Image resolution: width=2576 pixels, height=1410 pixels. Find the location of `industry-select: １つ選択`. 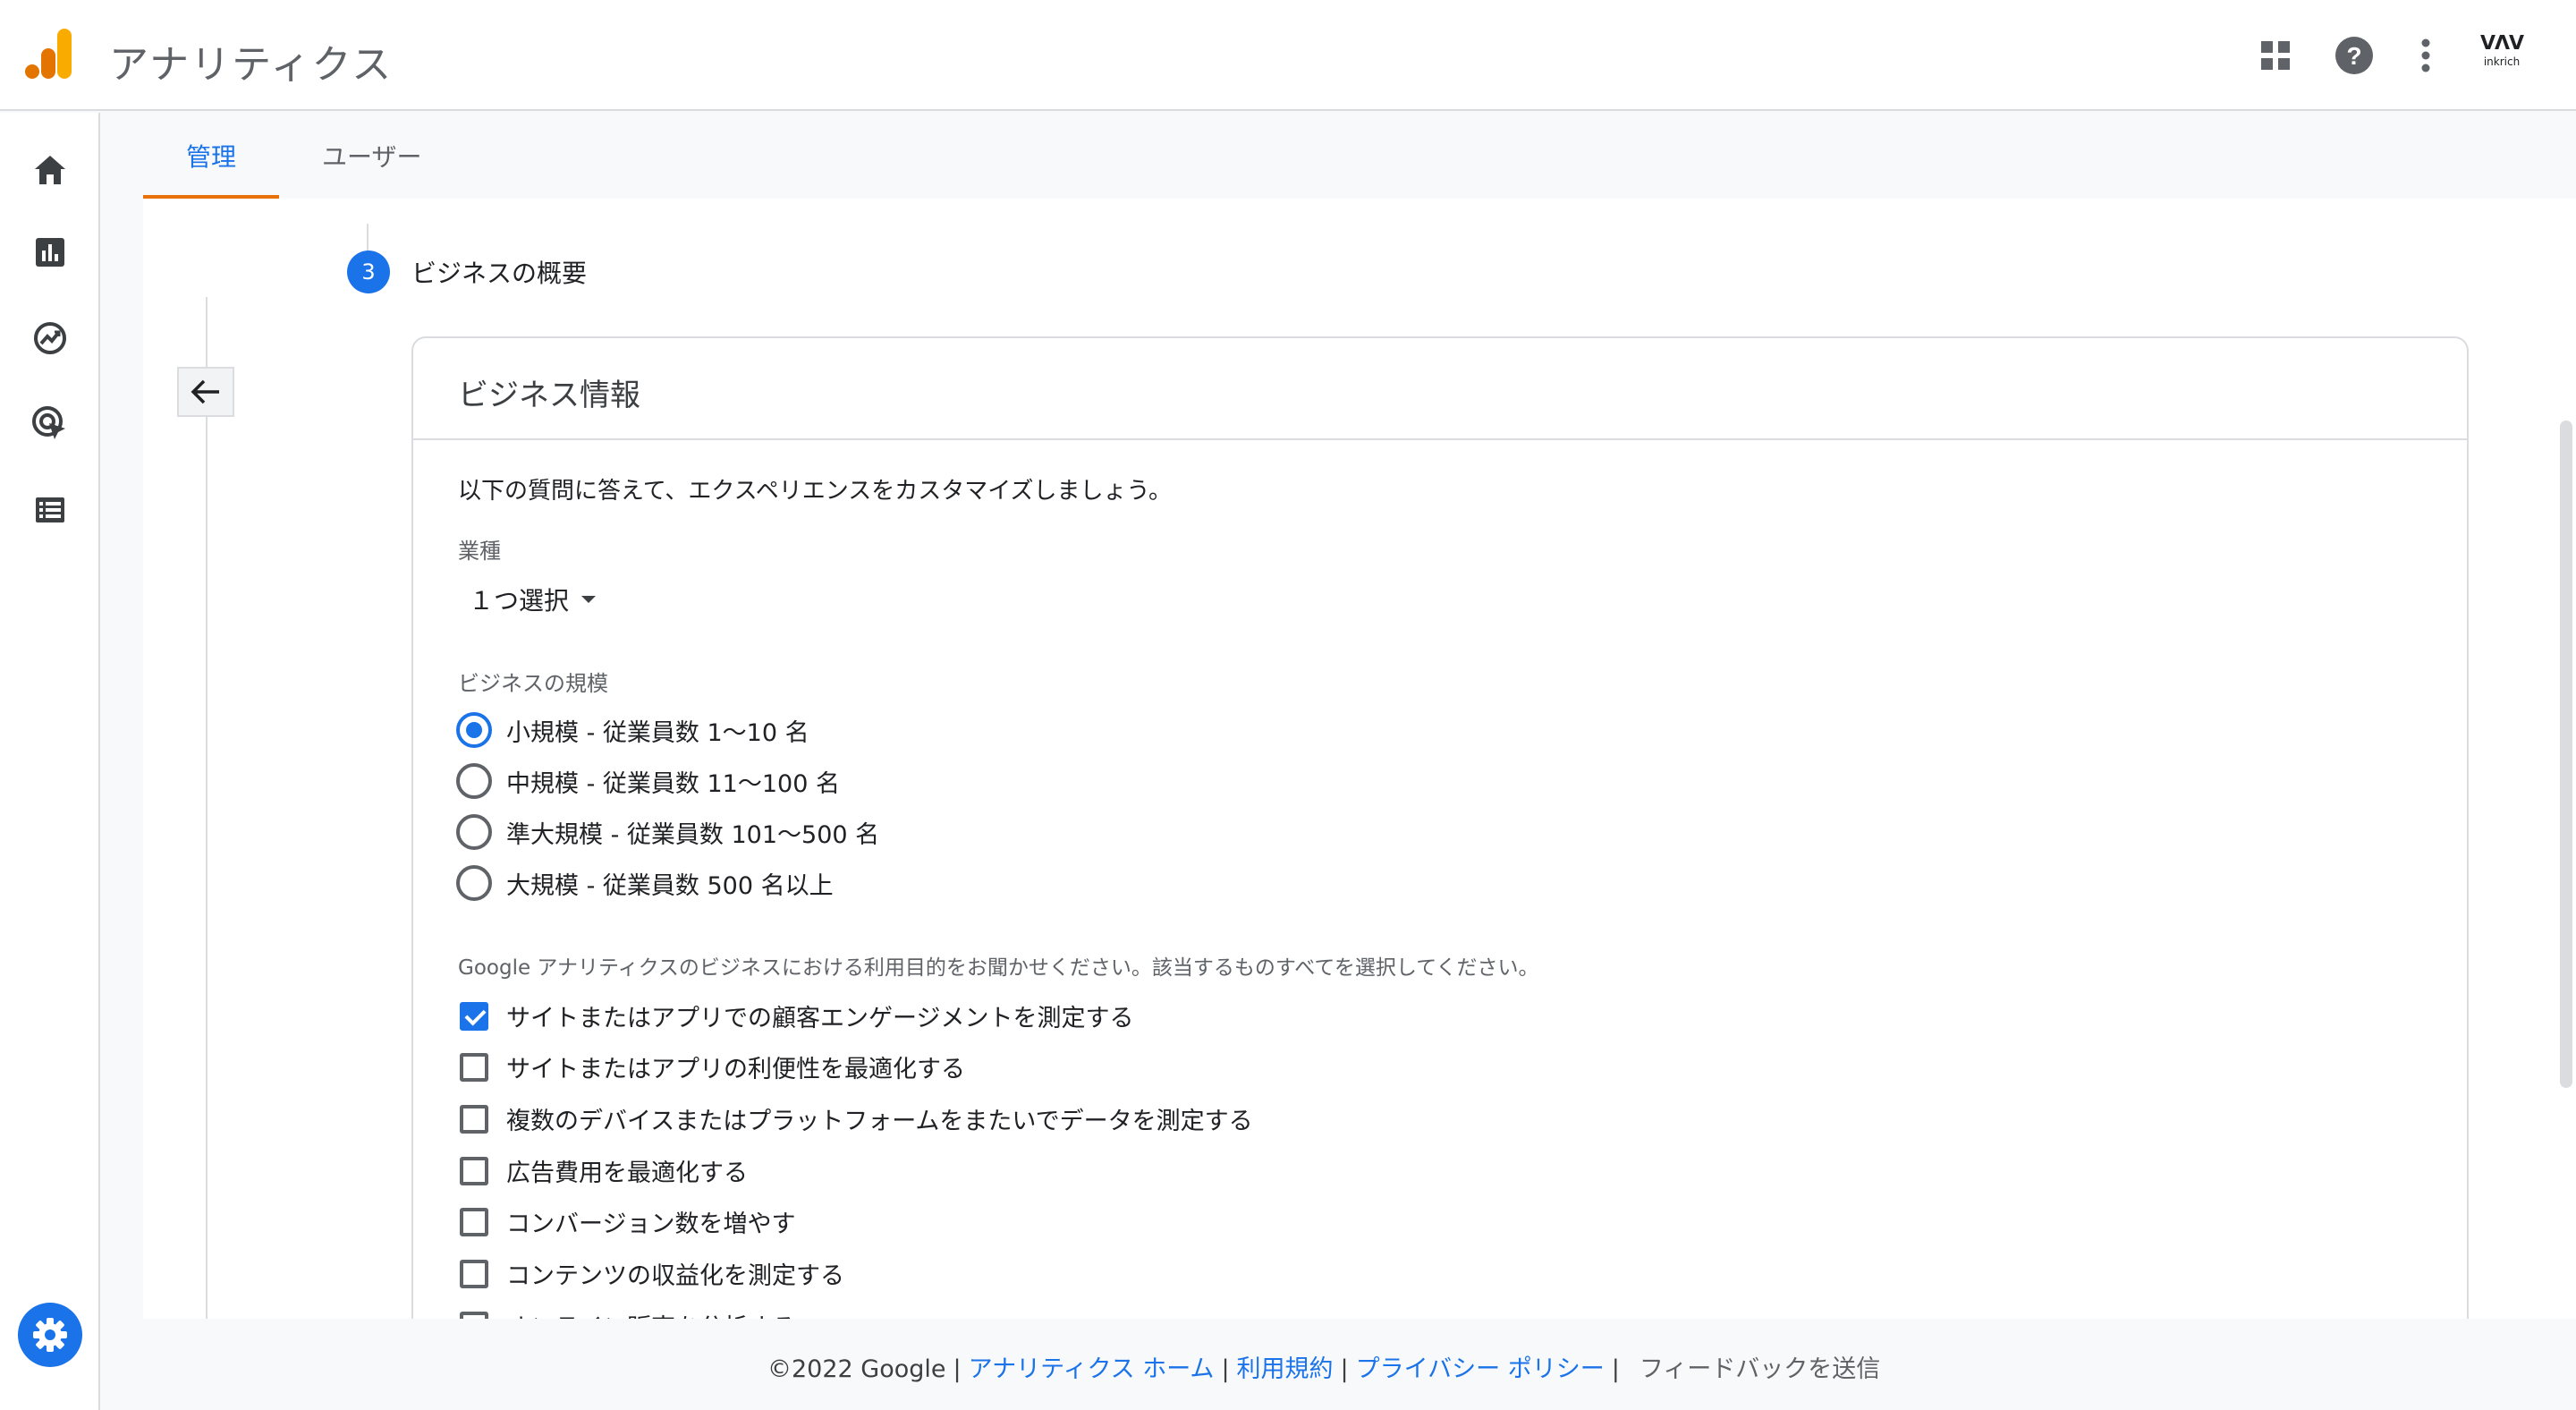

industry-select: １つ選択 is located at coordinates (533, 600).